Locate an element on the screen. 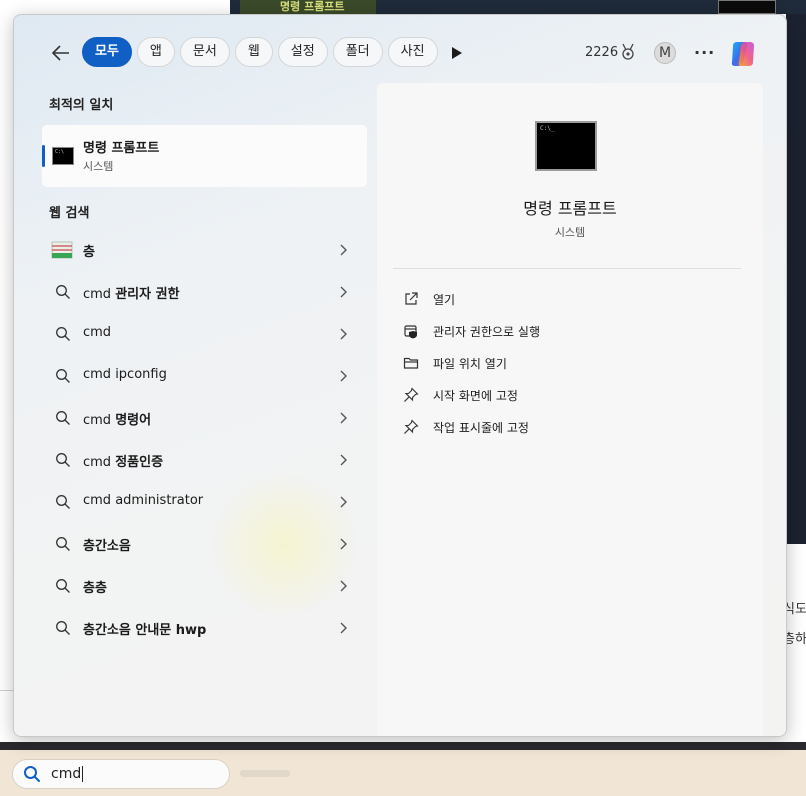 The height and width of the screenshot is (796, 806). web-result-text: cmd is located at coordinates (97, 332).